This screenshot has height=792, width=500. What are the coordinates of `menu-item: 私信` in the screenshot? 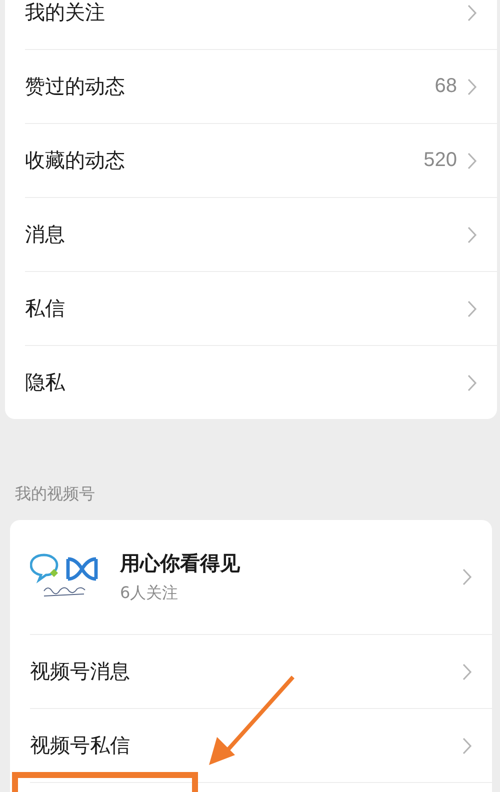 It's located at (261, 309).